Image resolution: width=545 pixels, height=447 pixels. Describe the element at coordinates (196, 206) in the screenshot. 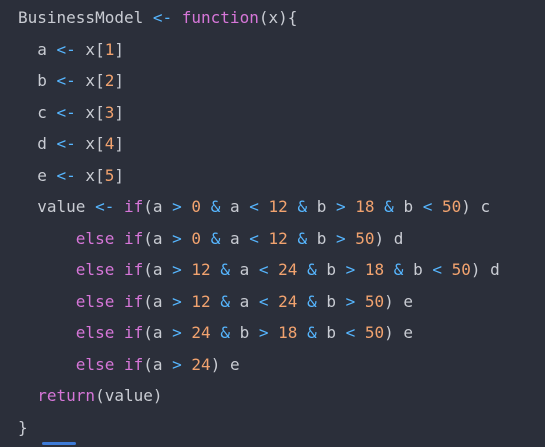

I see `code-token: 0` at that location.